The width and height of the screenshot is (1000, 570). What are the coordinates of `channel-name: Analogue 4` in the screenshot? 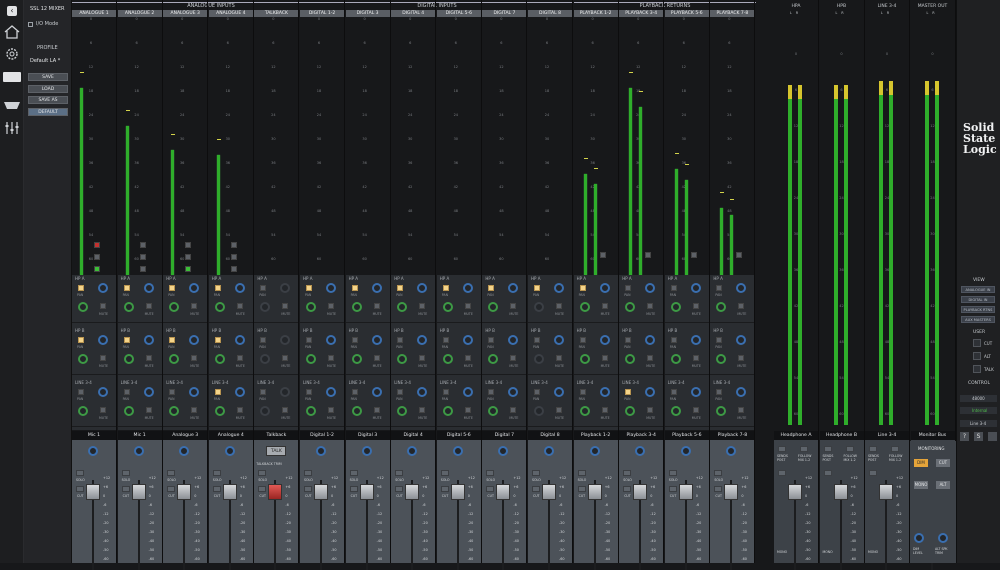 It's located at (230, 435).